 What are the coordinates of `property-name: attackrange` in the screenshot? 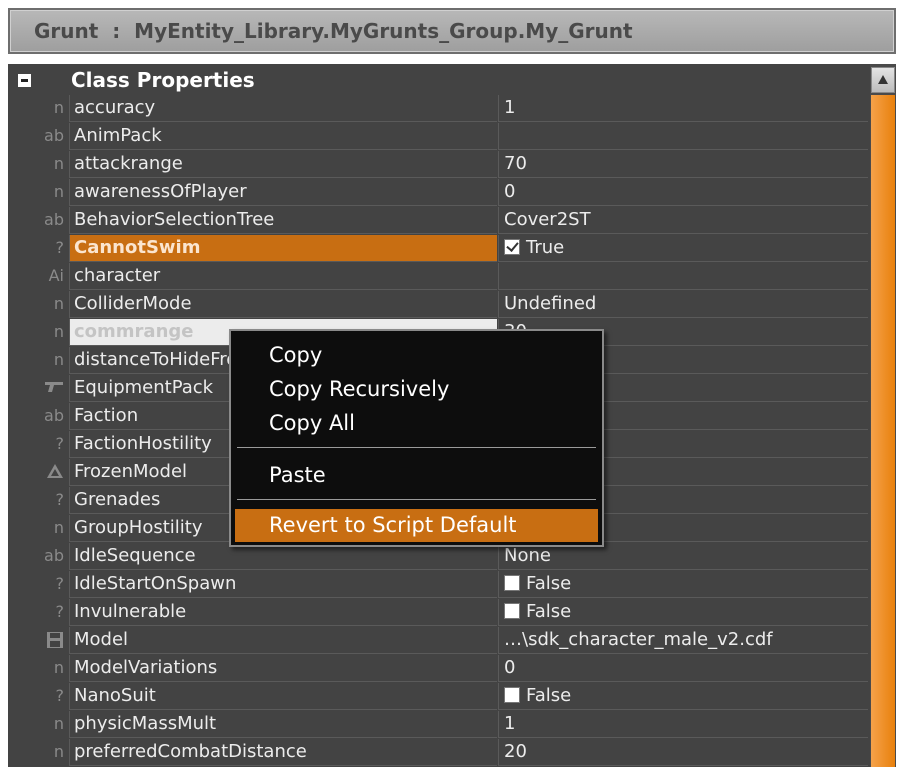 It's located at (283, 164).